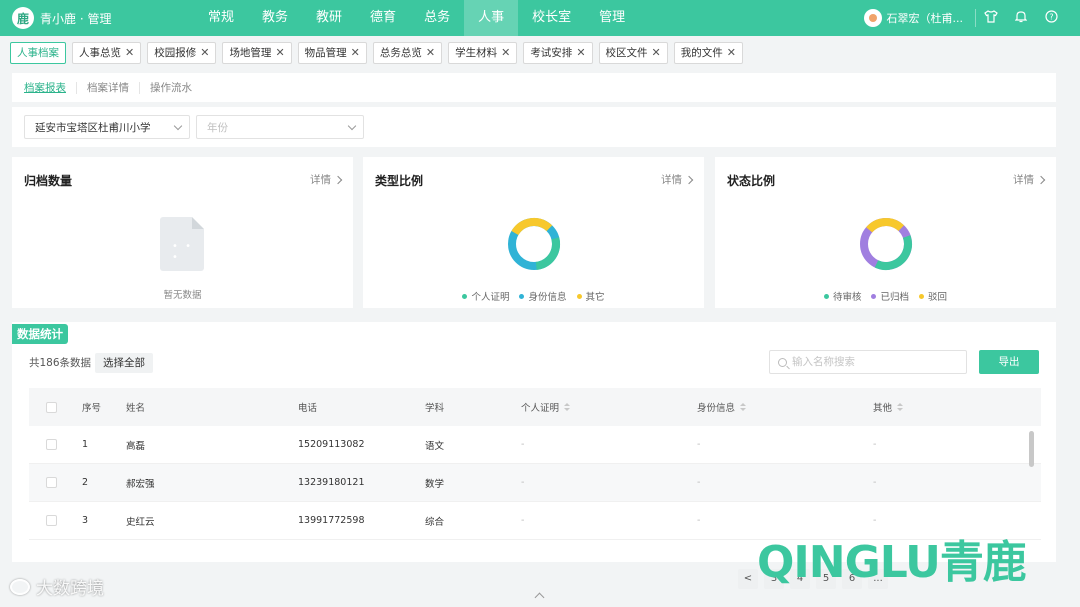 This screenshot has width=1080, height=607. I want to click on table-row: 1 高磊 15209113082 语文 - - -, so click(535, 445).